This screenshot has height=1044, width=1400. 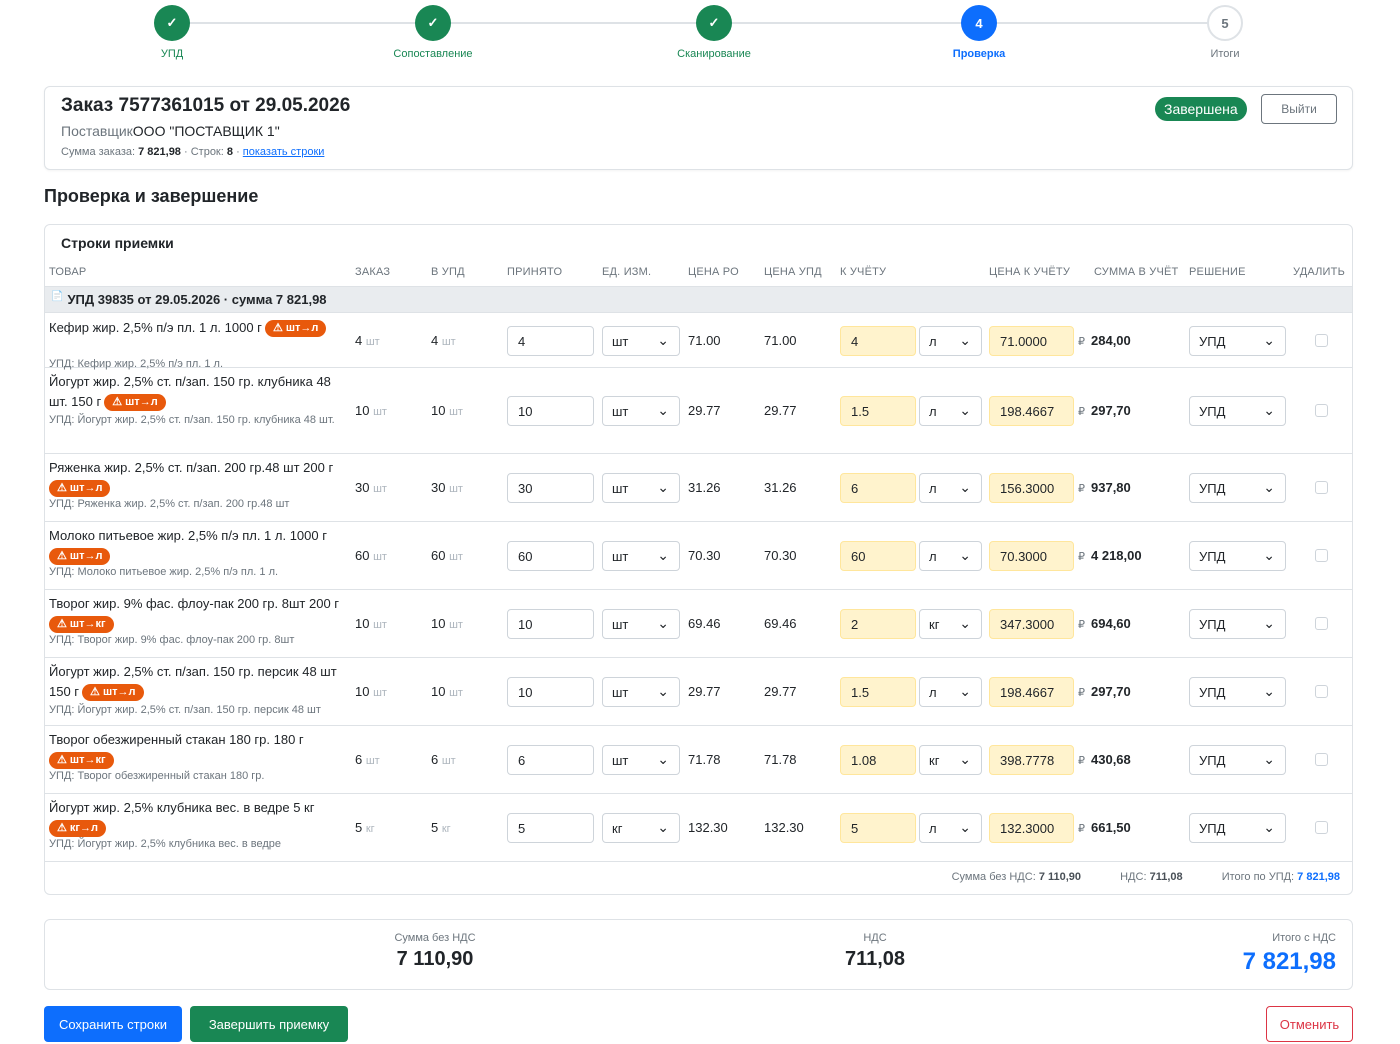 What do you see at coordinates (359, 827) in the screenshot?
I see `order-qty-value: 5` at bounding box center [359, 827].